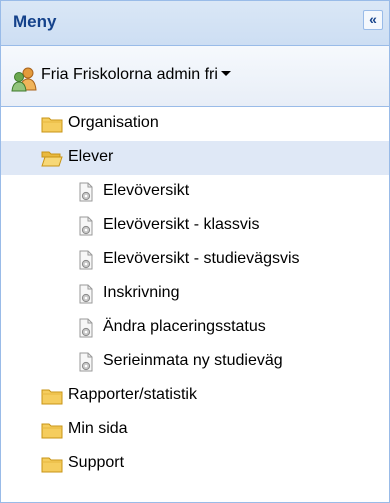 Image resolution: width=390 pixels, height=503 pixels. I want to click on folder-open-icon, so click(52, 158).